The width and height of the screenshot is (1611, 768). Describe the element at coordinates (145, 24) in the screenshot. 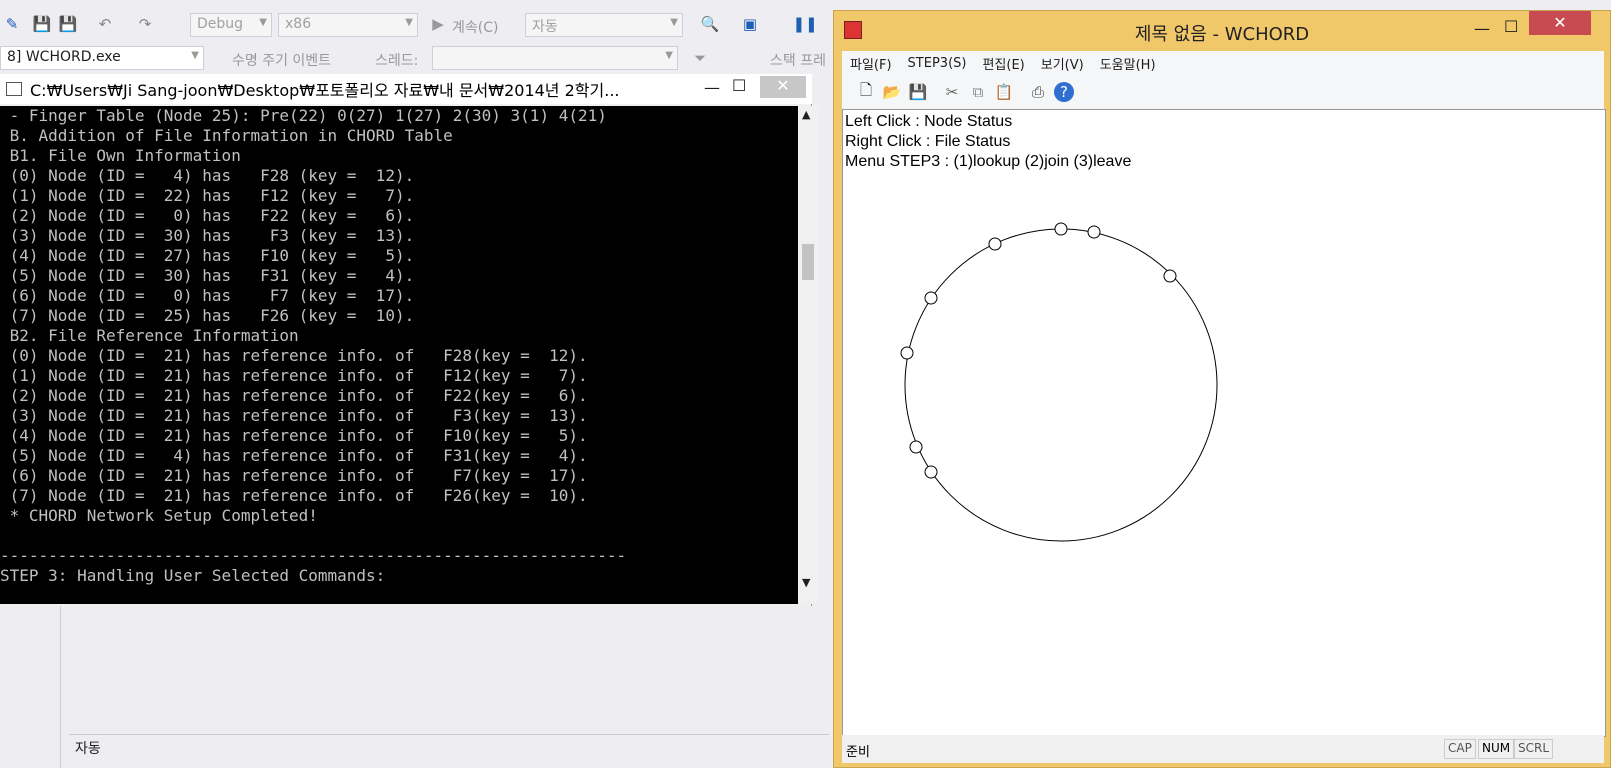

I see `redo-icon: ↷` at that location.